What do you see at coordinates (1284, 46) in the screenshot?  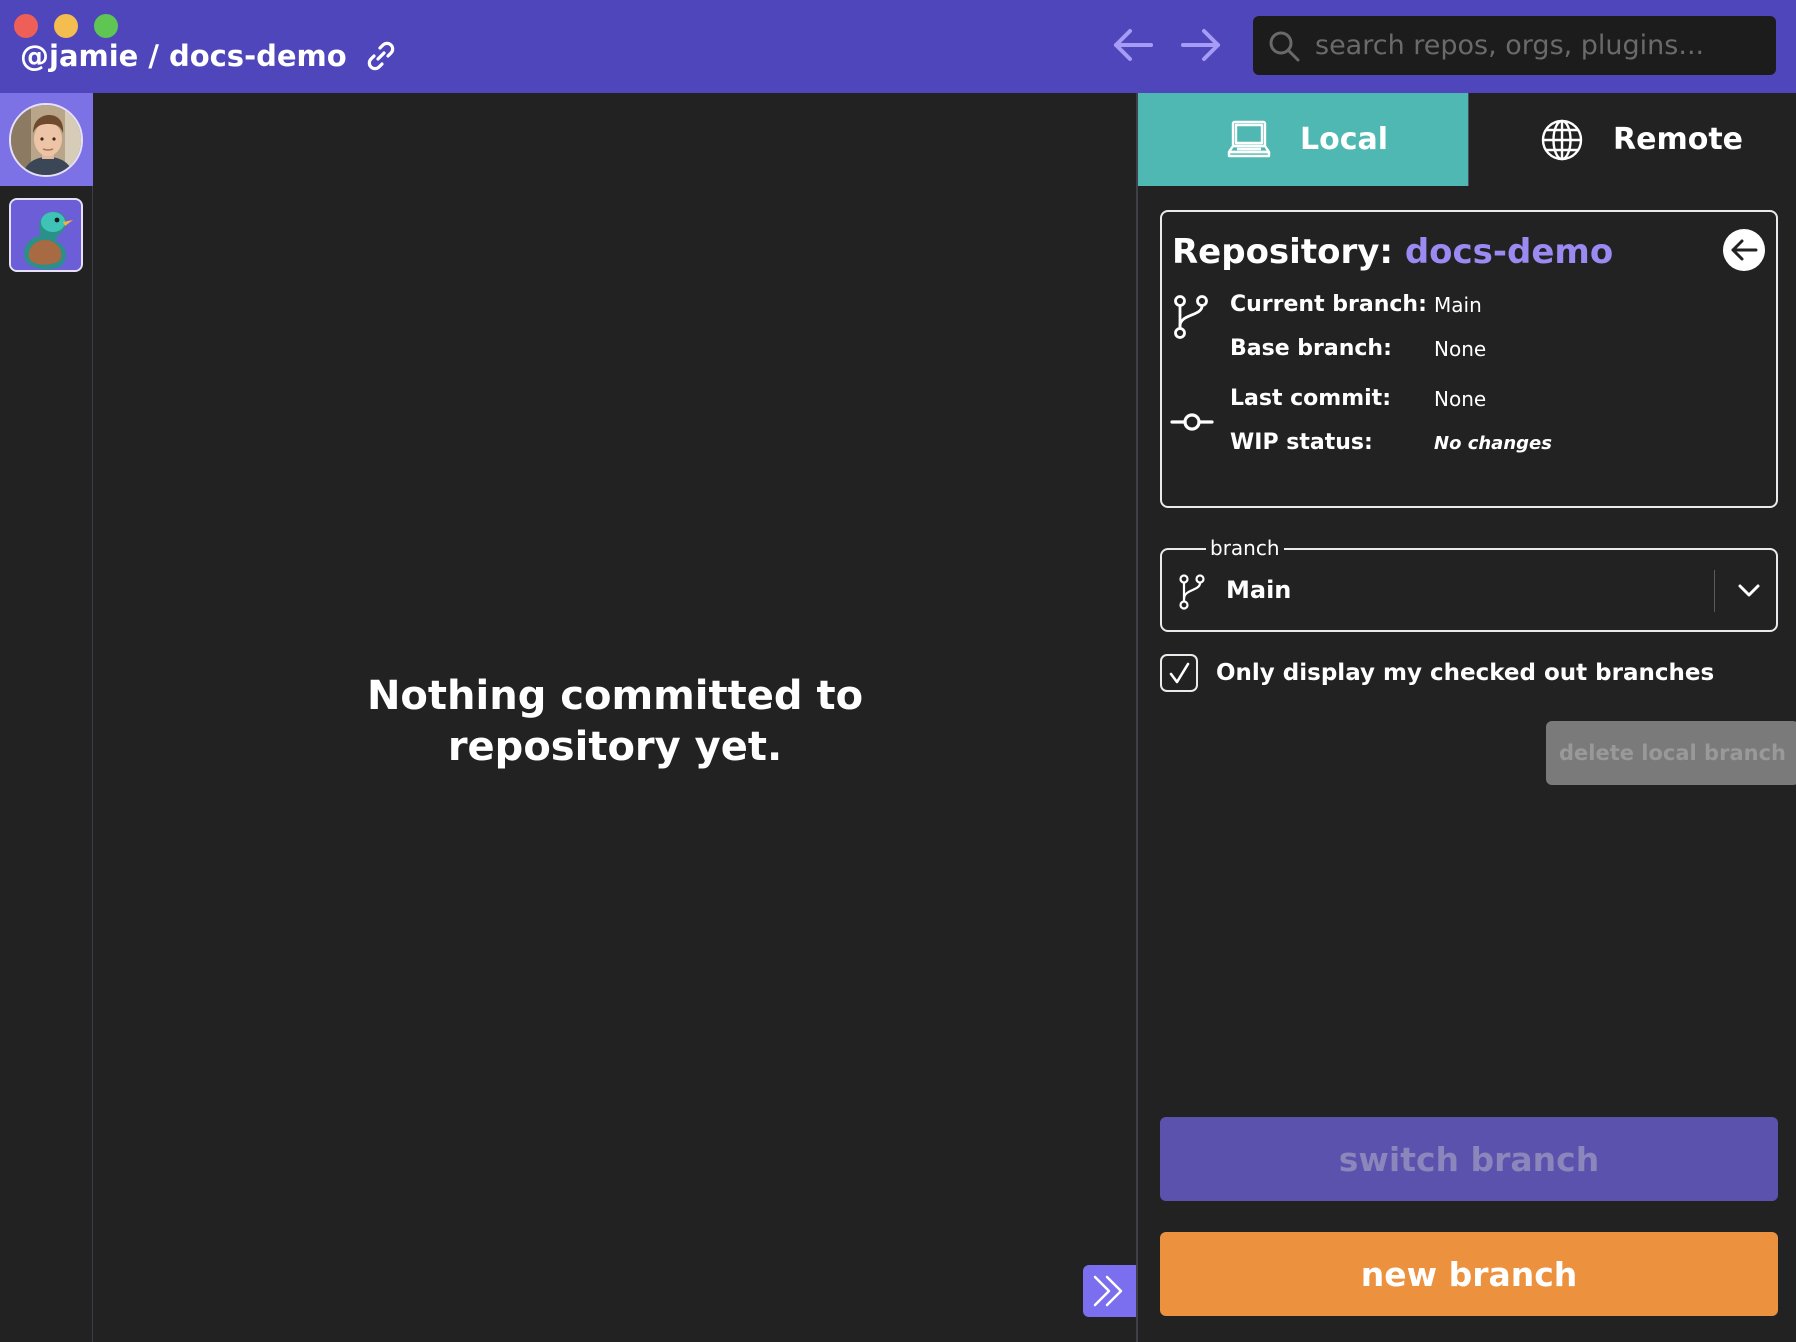 I see `search-icon` at bounding box center [1284, 46].